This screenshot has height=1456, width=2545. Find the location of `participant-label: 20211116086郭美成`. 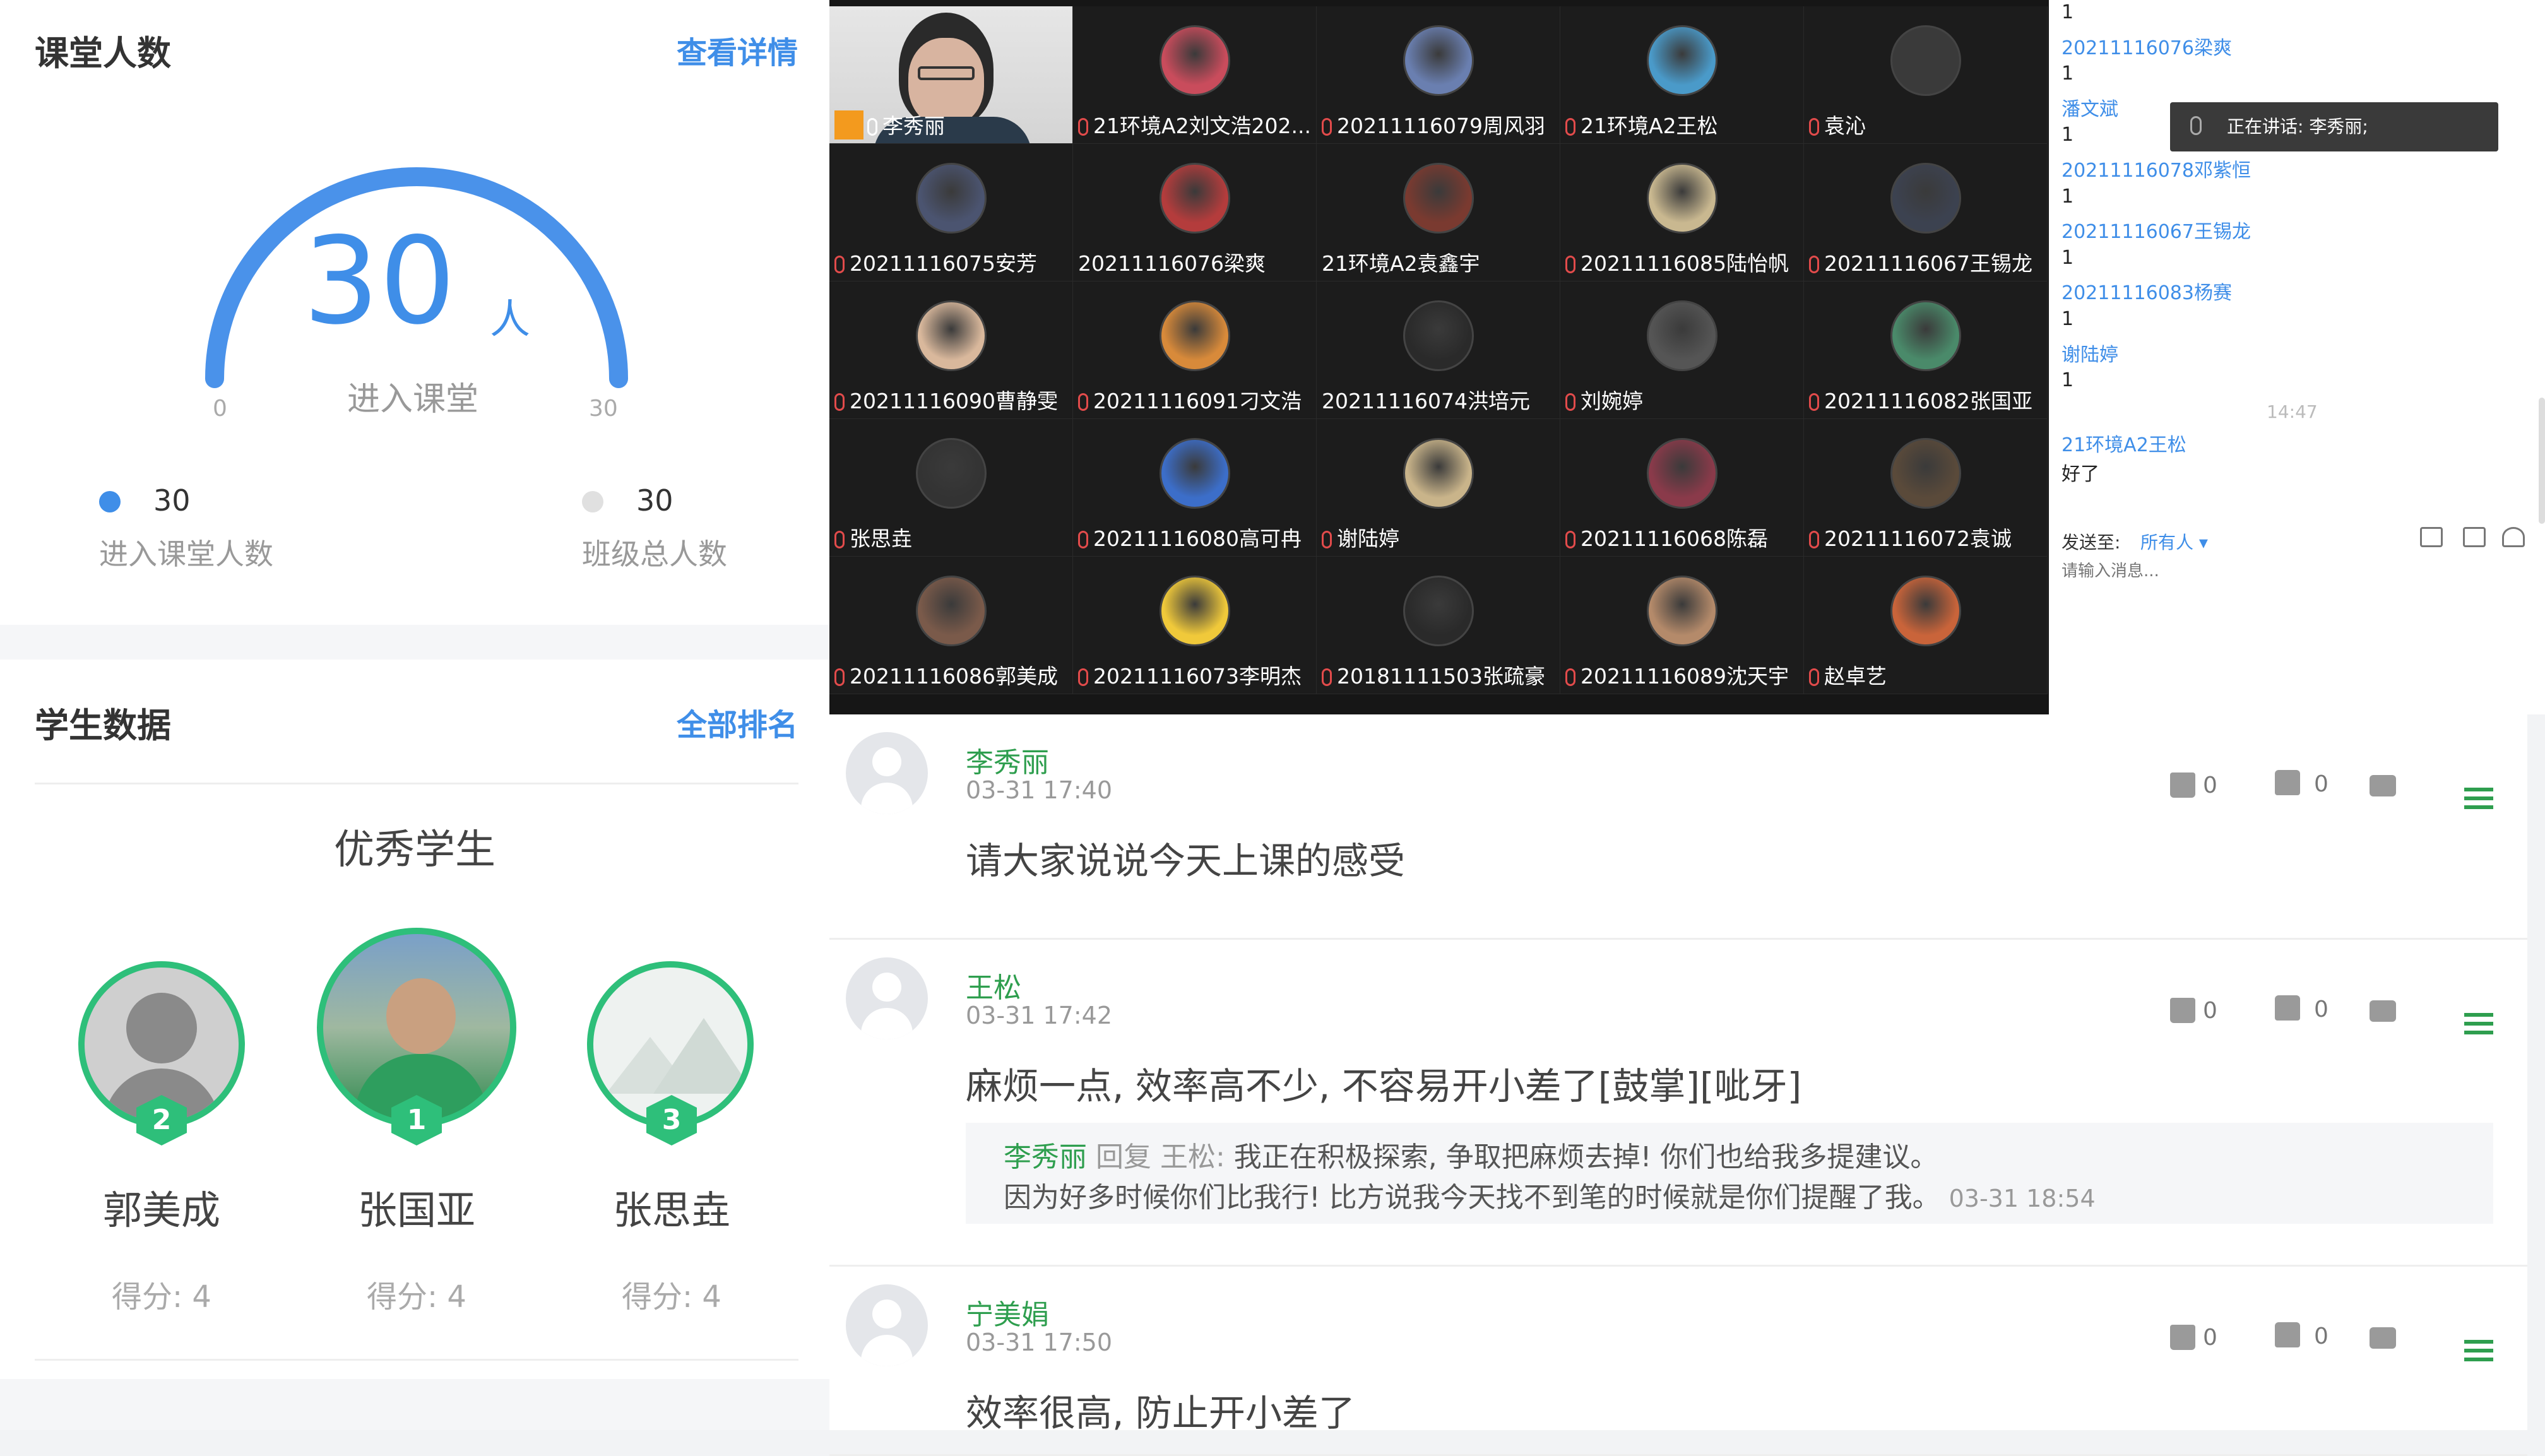

participant-label: 20211116086郭美成 is located at coordinates (954, 676).